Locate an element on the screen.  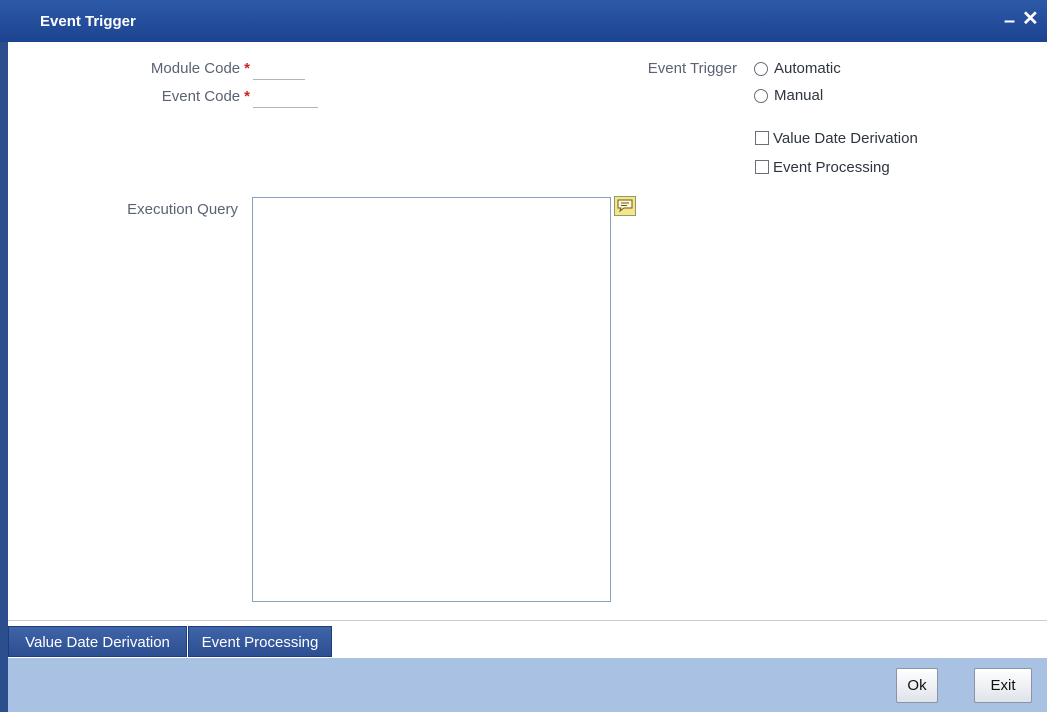
speech-bubble-icon-graphic is located at coordinates (625, 206).